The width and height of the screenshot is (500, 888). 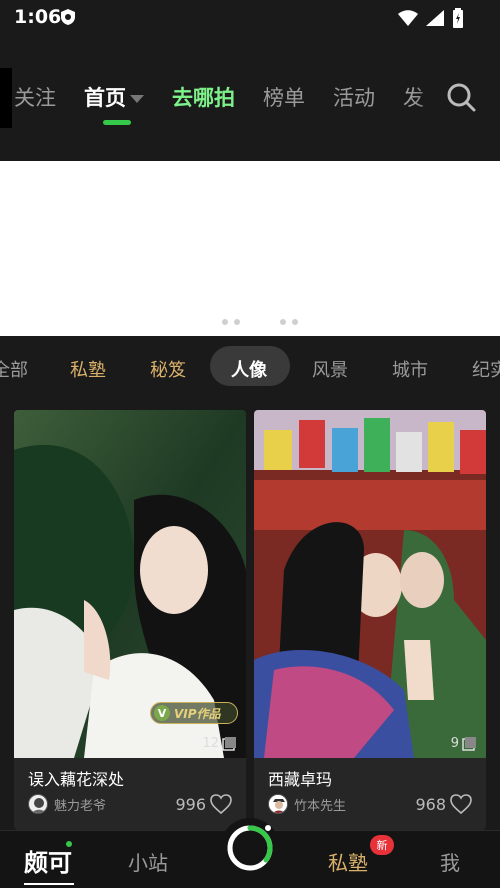 I want to click on card-author: 魅力老爷, so click(x=67, y=804).